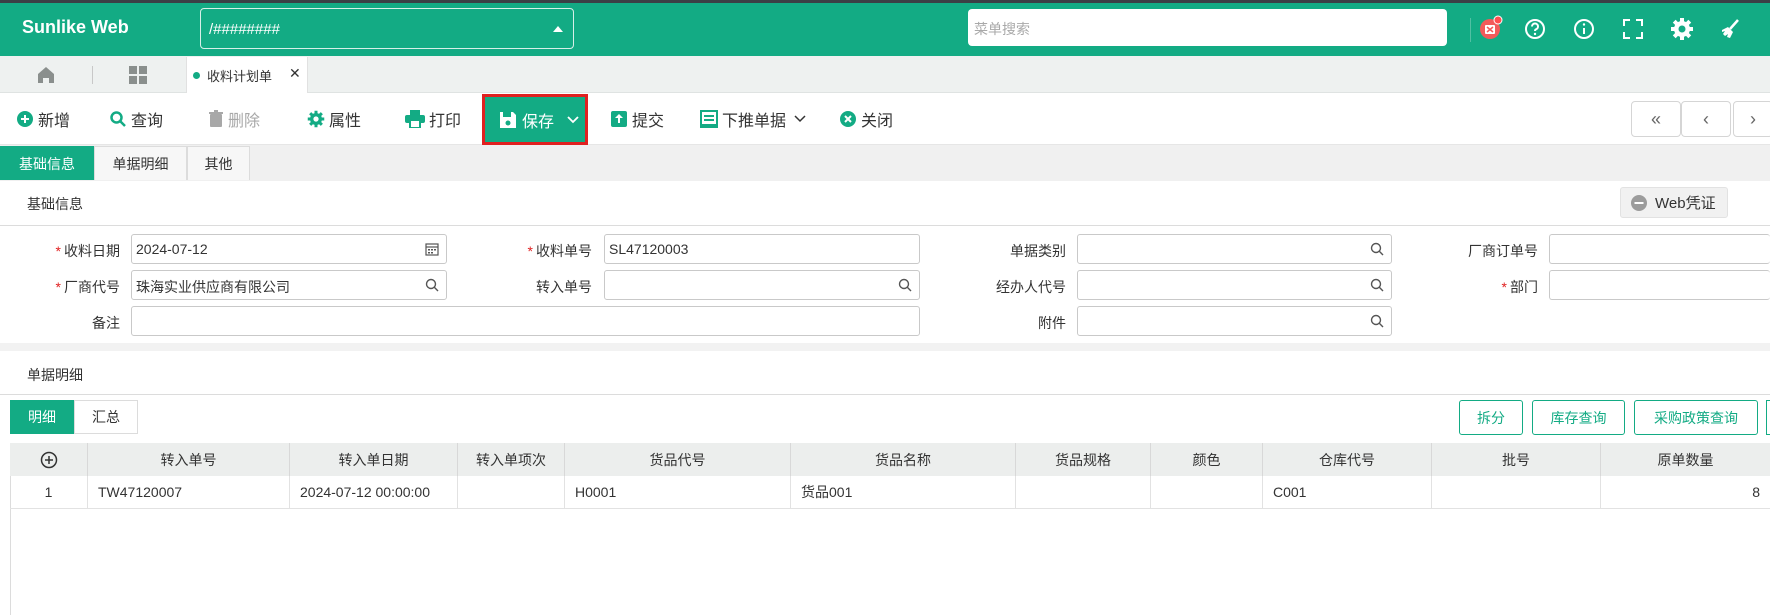 The height and width of the screenshot is (615, 1770). I want to click on receive-no-field: SL47120003, so click(762, 249).